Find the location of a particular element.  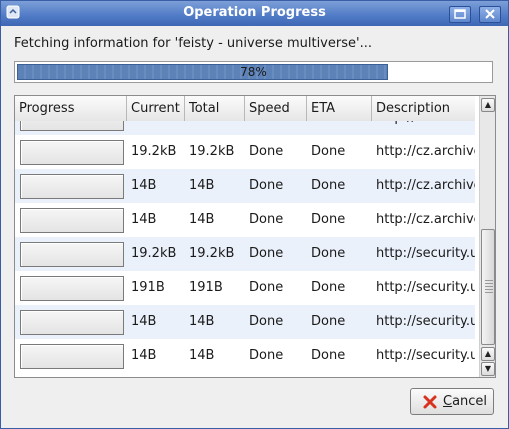

arrow-down-icon: ▼ is located at coordinates (488, 368).